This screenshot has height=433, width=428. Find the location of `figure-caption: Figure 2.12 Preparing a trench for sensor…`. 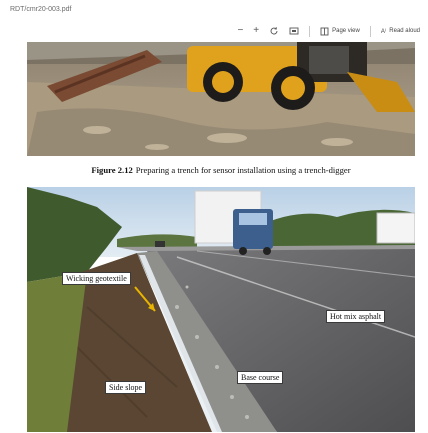

figure-caption: Figure 2.12 Preparing a trench for sensor… is located at coordinates (221, 170).